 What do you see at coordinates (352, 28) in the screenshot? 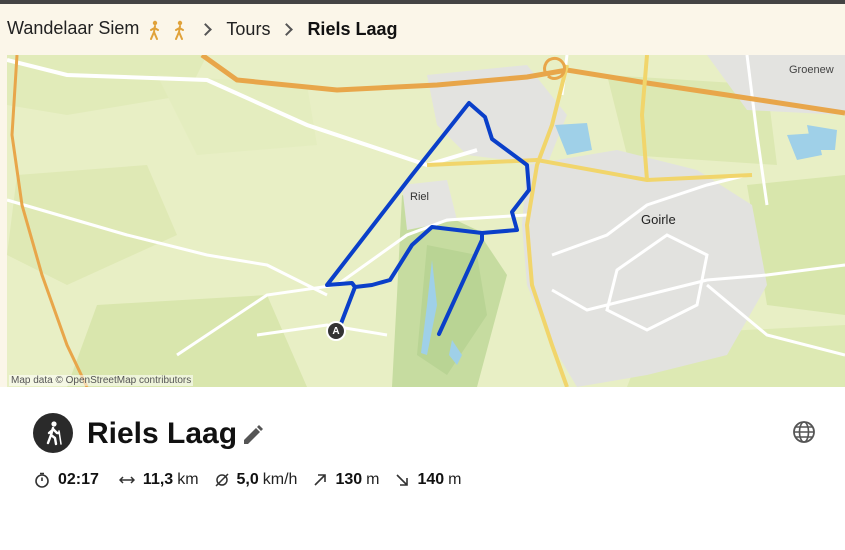
I see `breadcrumb-current: Riels Laag` at bounding box center [352, 28].